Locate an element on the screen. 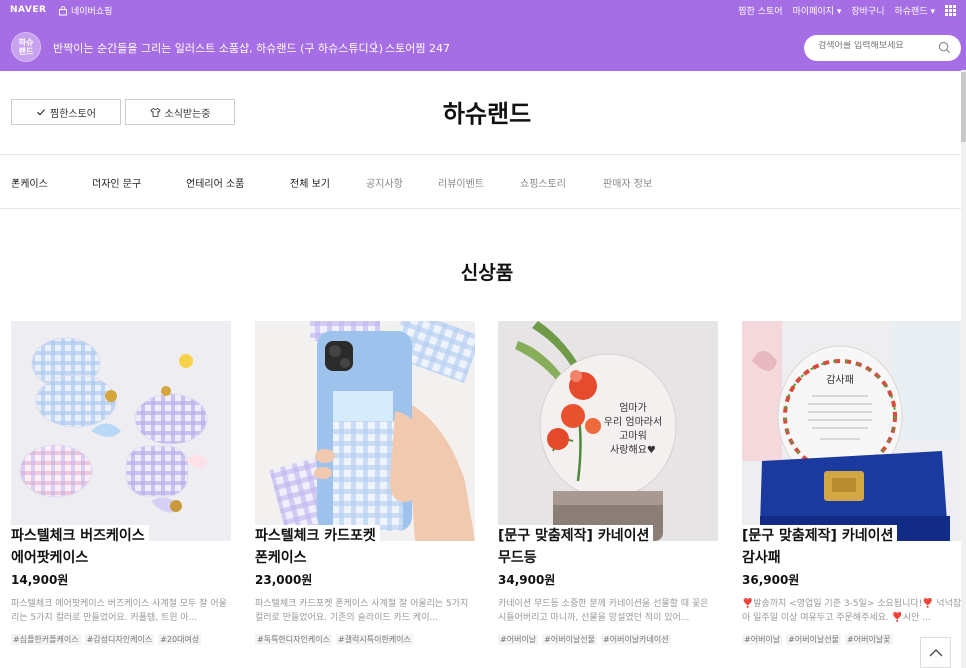 The width and height of the screenshot is (966, 668). tag: #어버이날꽃 is located at coordinates (869, 639).